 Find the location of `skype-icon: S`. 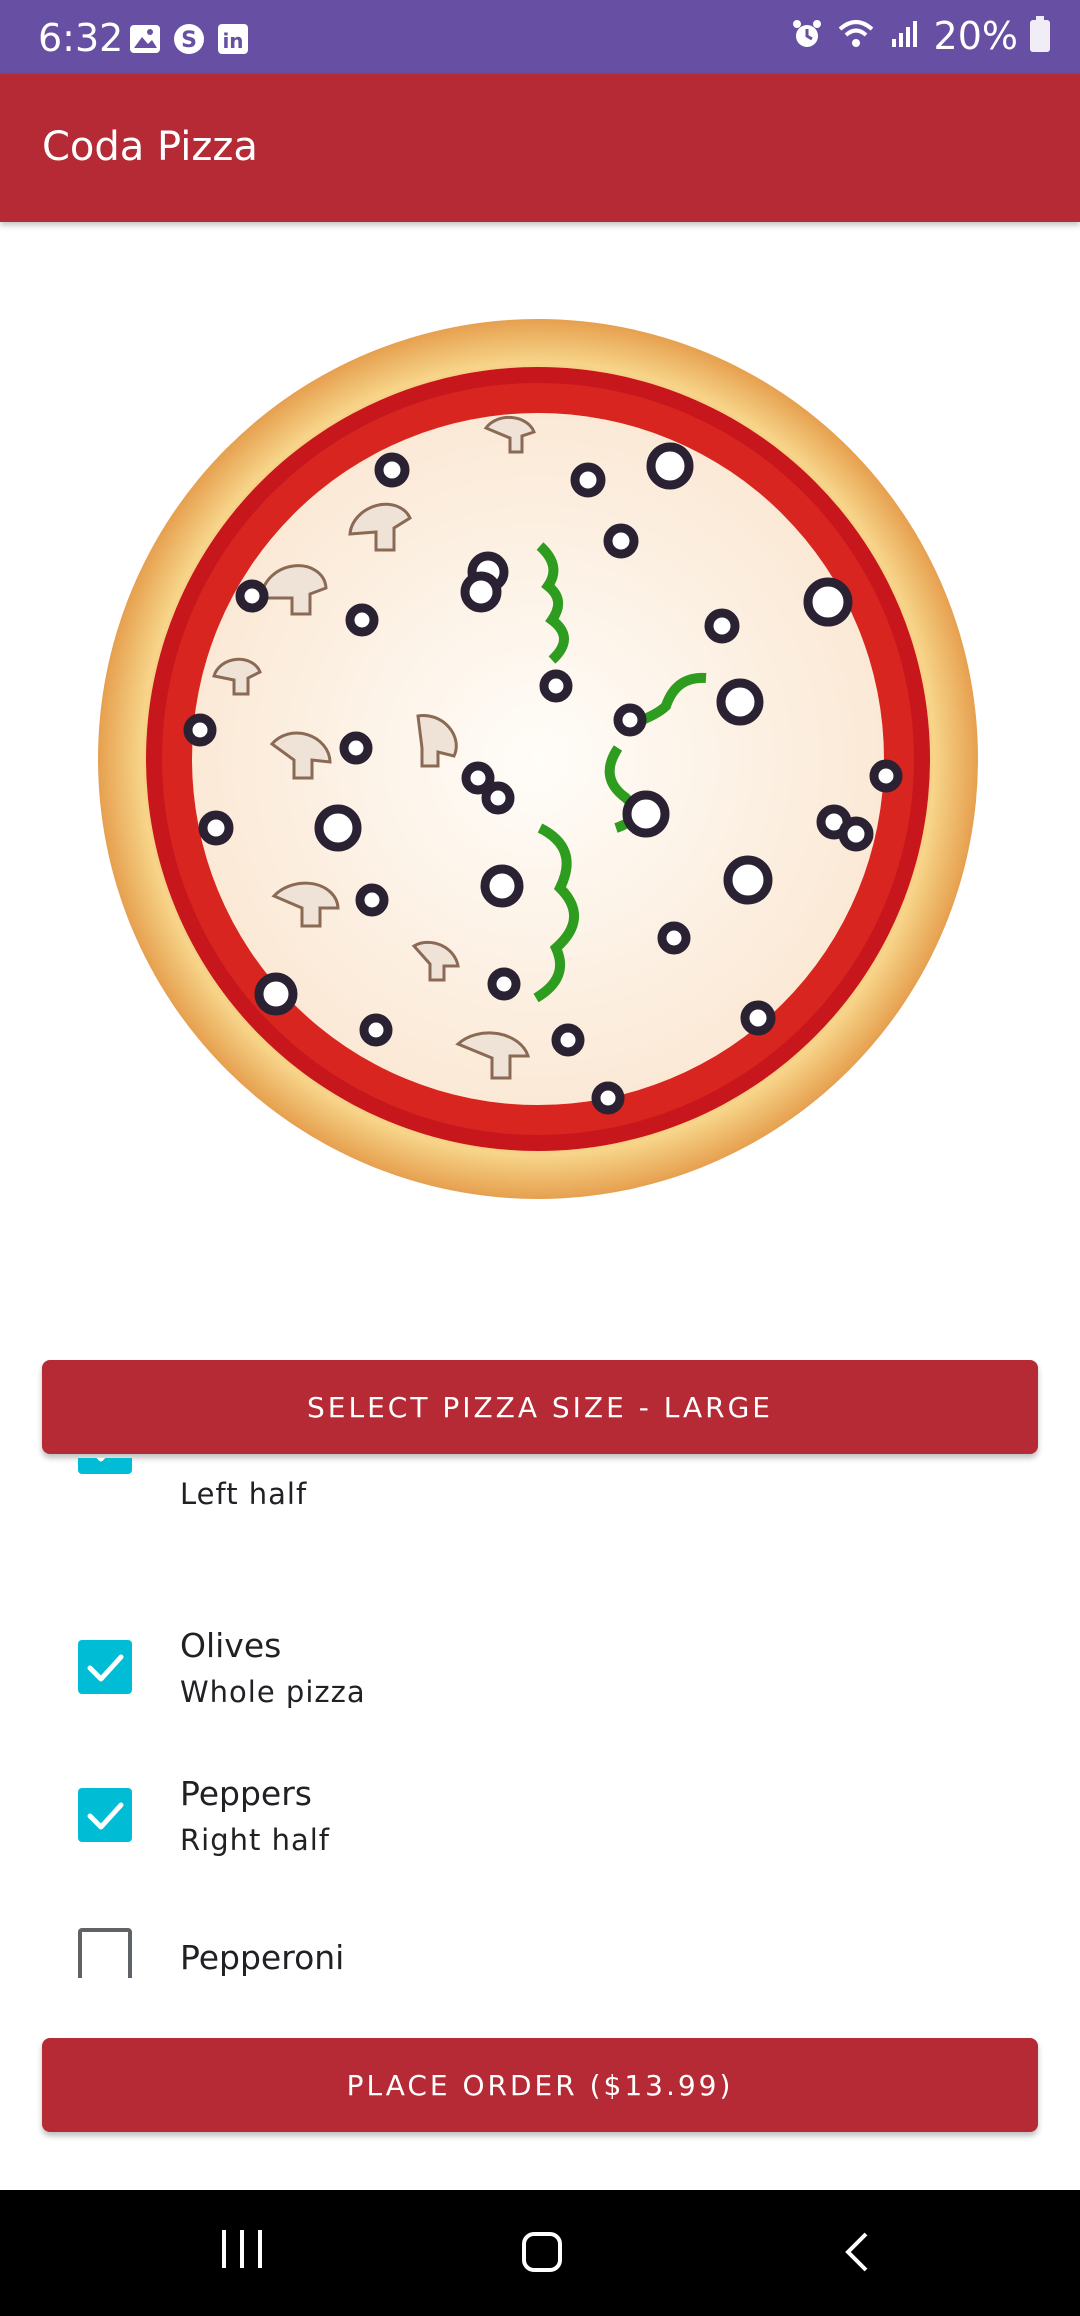

skype-icon: S is located at coordinates (189, 39).